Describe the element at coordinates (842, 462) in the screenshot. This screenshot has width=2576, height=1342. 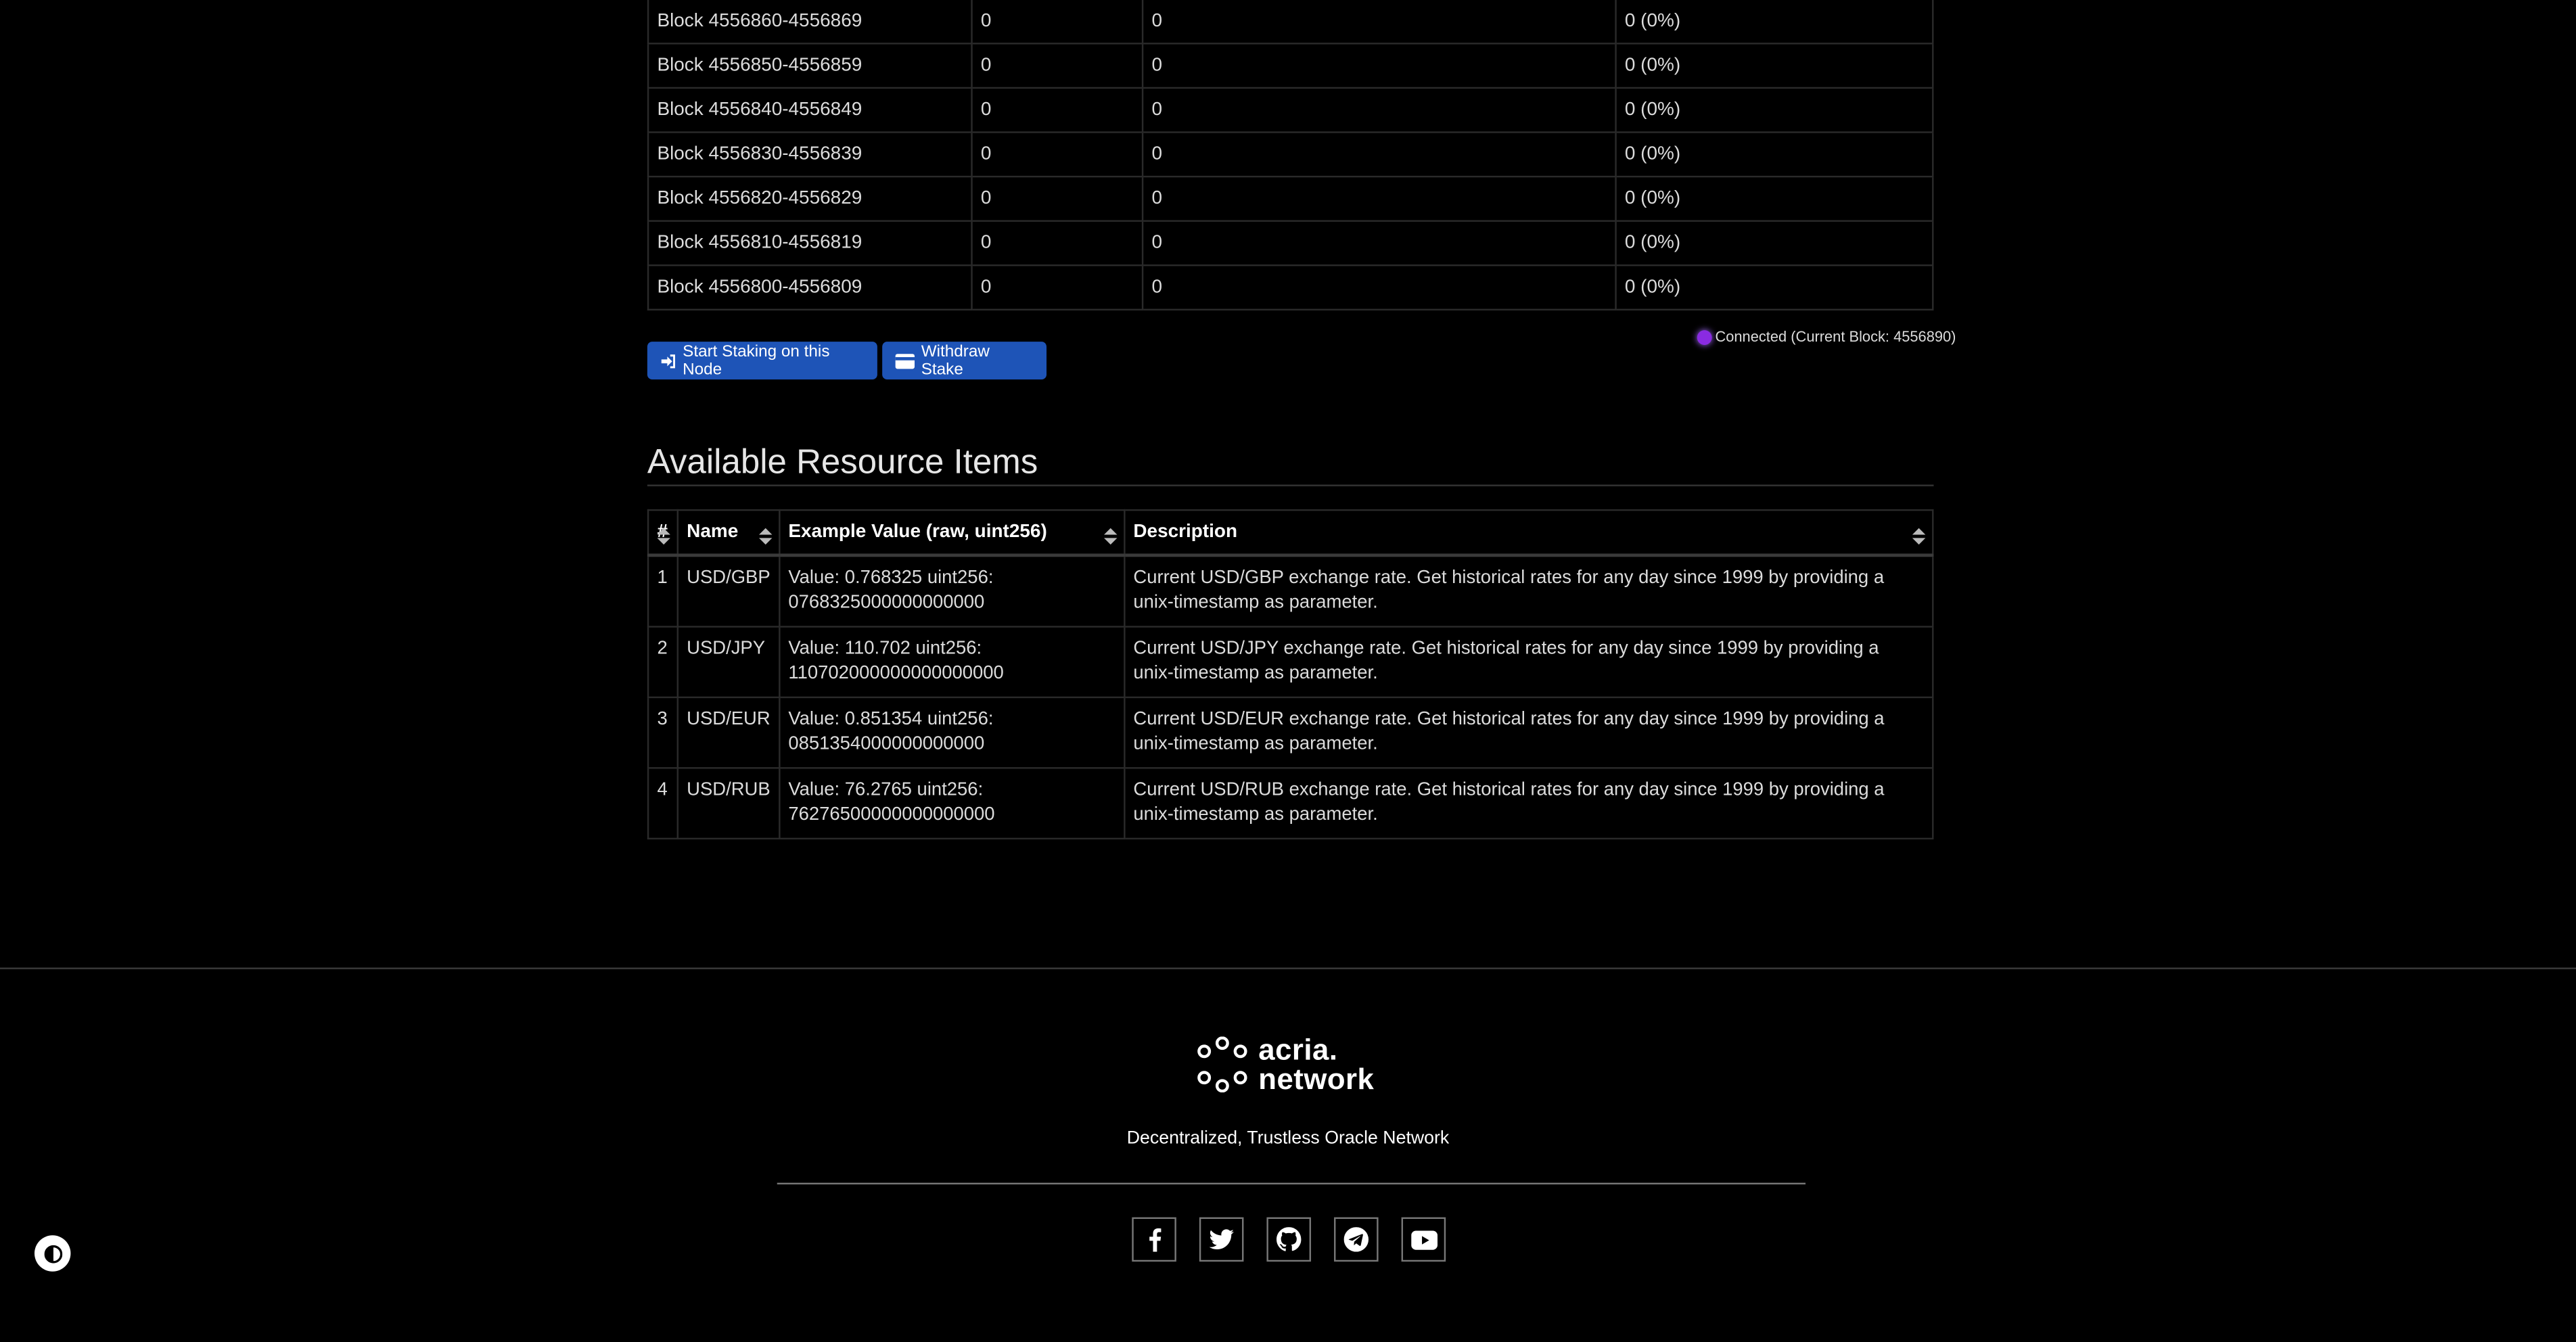
I see `section-title: Available Resource Items` at that location.